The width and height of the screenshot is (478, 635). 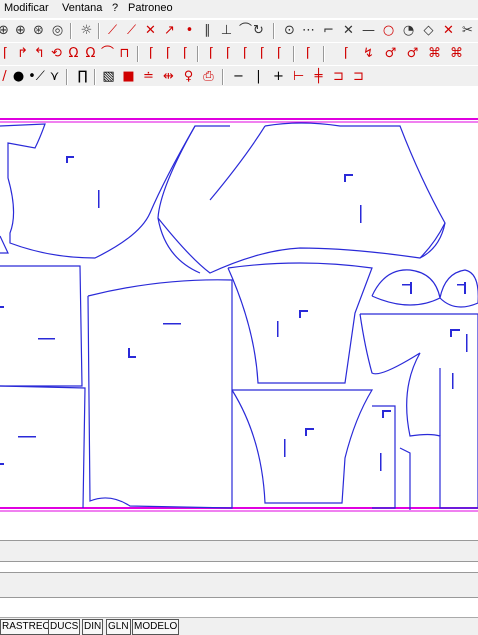 What do you see at coordinates (7, 53) in the screenshot?
I see `piece-1-icon: ⌈` at bounding box center [7, 53].